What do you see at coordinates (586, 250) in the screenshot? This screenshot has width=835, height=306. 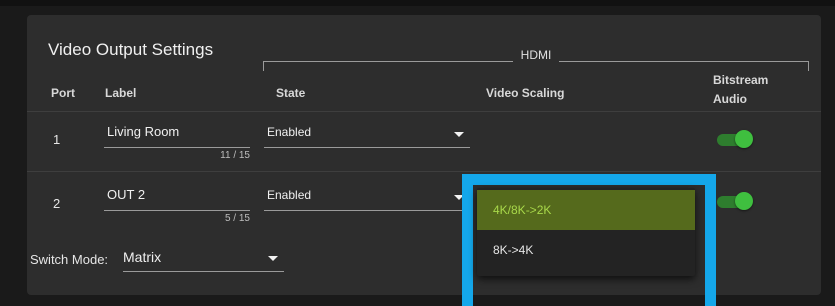 I see `dropdown-option-8k-4k: 8K->4K` at bounding box center [586, 250].